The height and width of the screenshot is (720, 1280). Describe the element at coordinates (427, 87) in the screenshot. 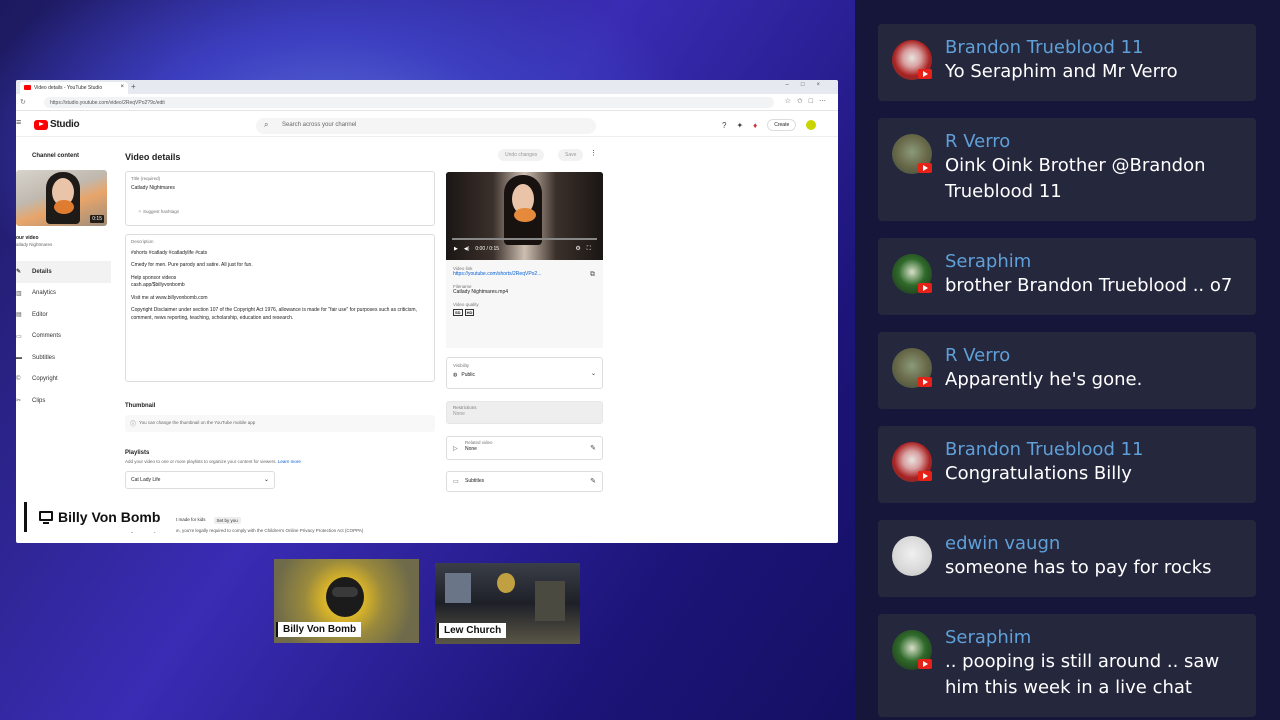

I see `browser-tab-bar: Video details - YouTube Studio × + –□×` at that location.